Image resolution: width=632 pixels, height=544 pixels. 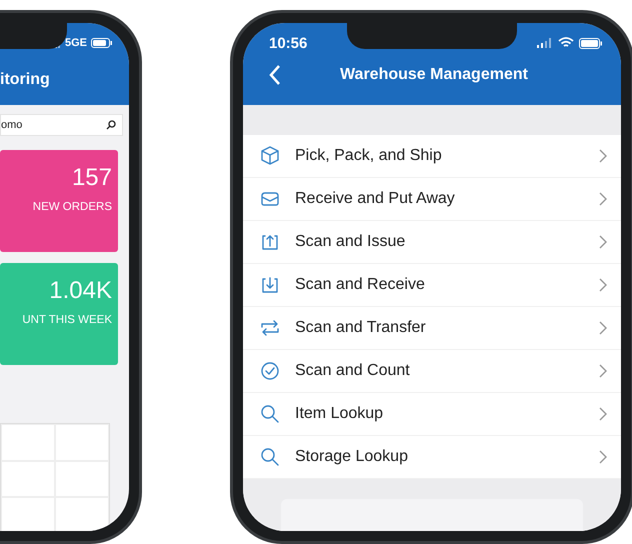 I want to click on menu-item-label: Scan and Count, so click(x=353, y=371).